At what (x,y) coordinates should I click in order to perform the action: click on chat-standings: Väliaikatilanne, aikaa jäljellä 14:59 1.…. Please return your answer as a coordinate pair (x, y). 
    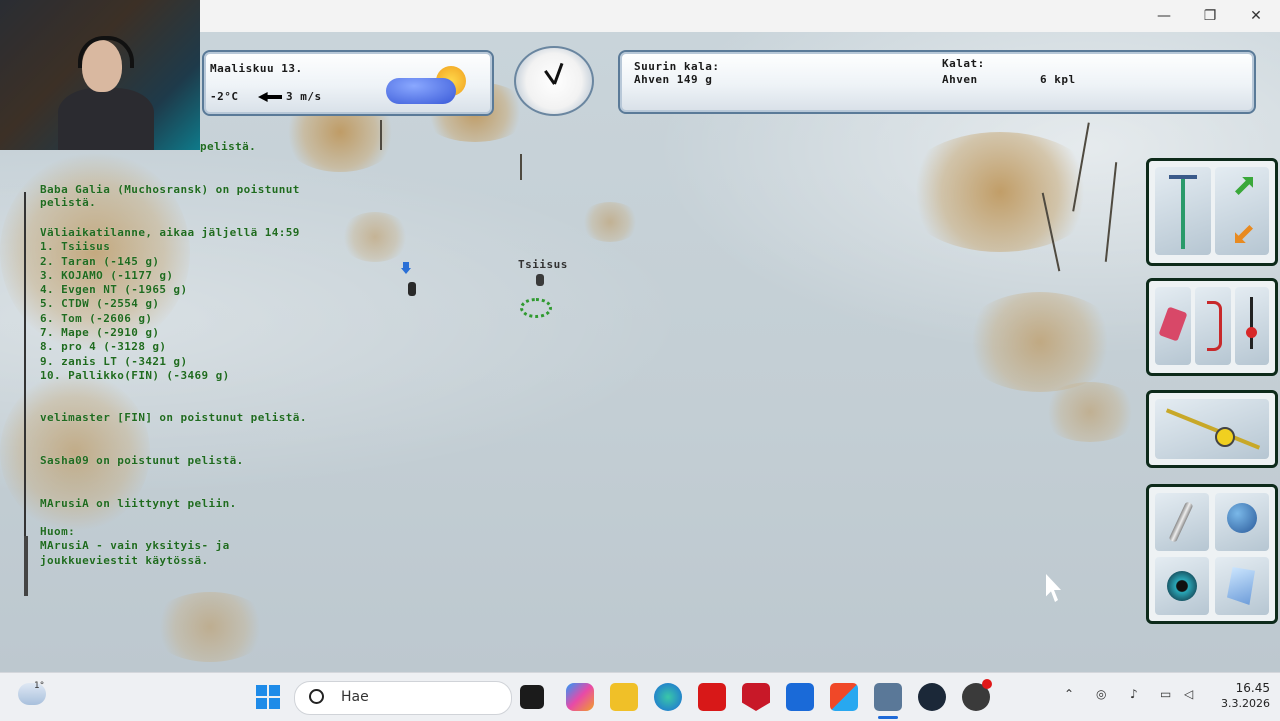
    Looking at the image, I should click on (170, 304).